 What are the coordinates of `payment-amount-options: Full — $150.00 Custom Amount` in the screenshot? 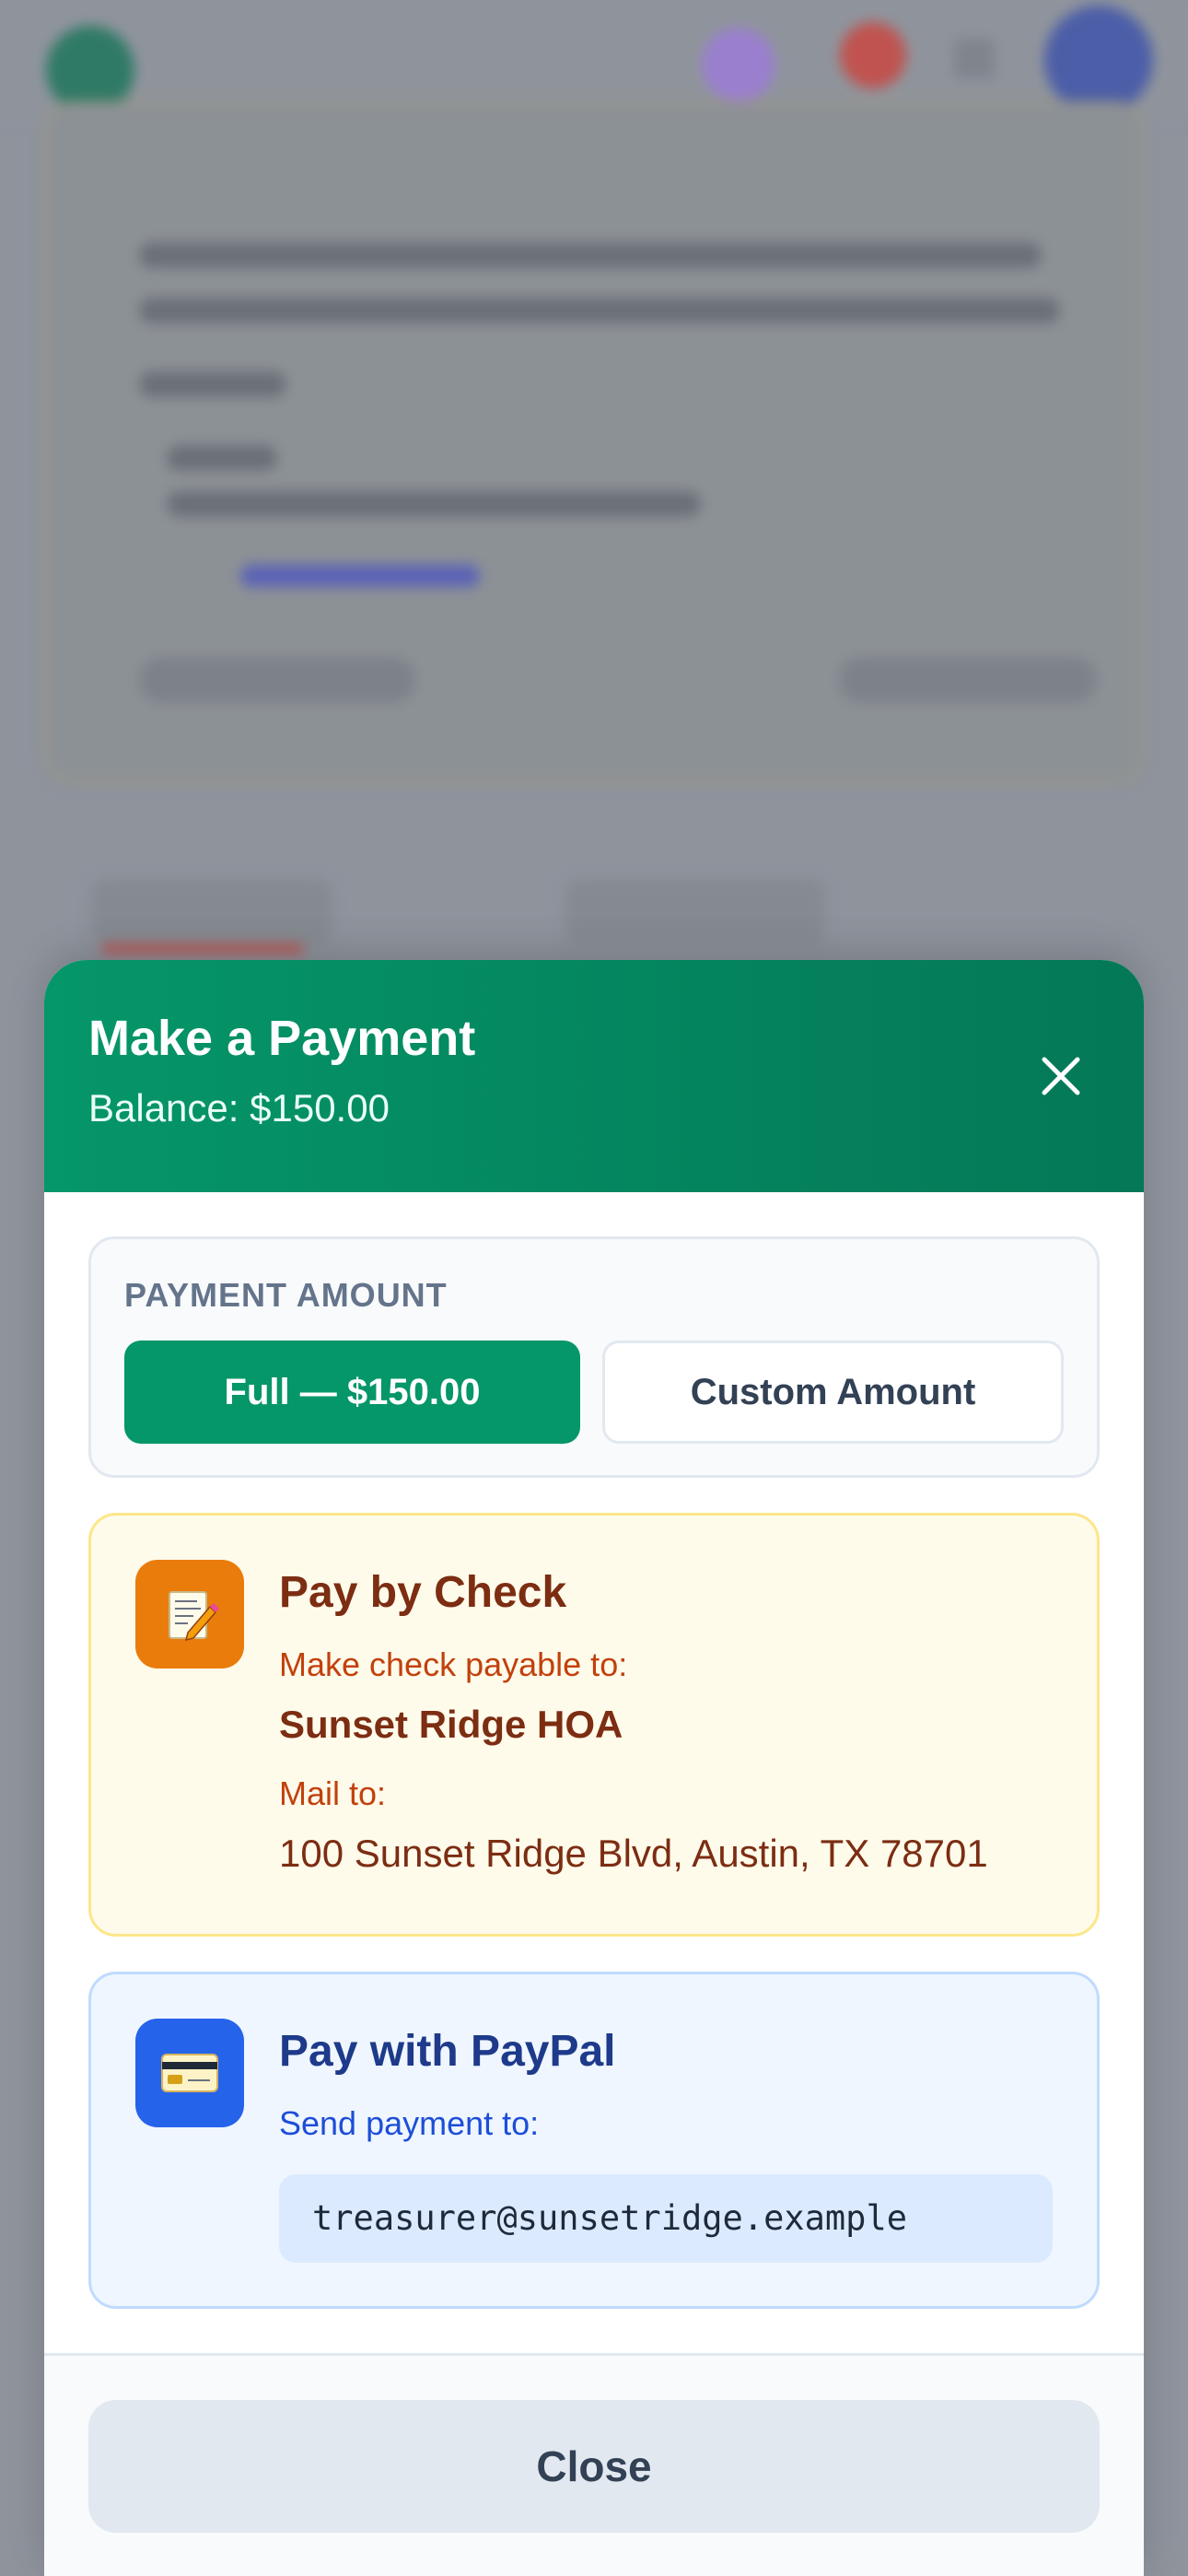 It's located at (594, 1392).